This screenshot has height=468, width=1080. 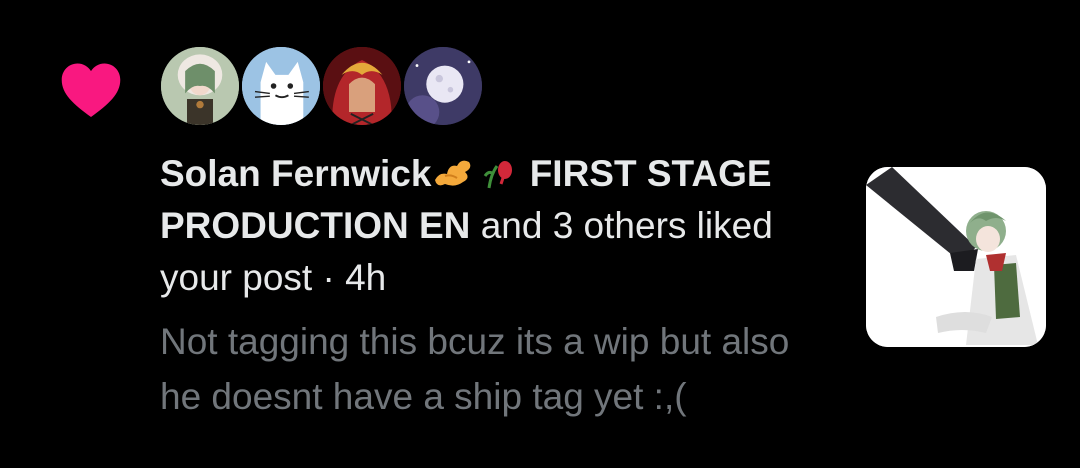 I want to click on ginger-emoji, so click(x=453, y=170).